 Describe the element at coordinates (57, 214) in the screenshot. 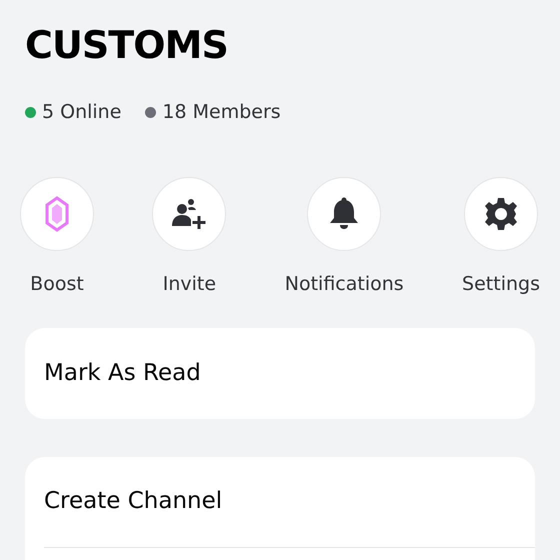

I see `gem-icon` at that location.